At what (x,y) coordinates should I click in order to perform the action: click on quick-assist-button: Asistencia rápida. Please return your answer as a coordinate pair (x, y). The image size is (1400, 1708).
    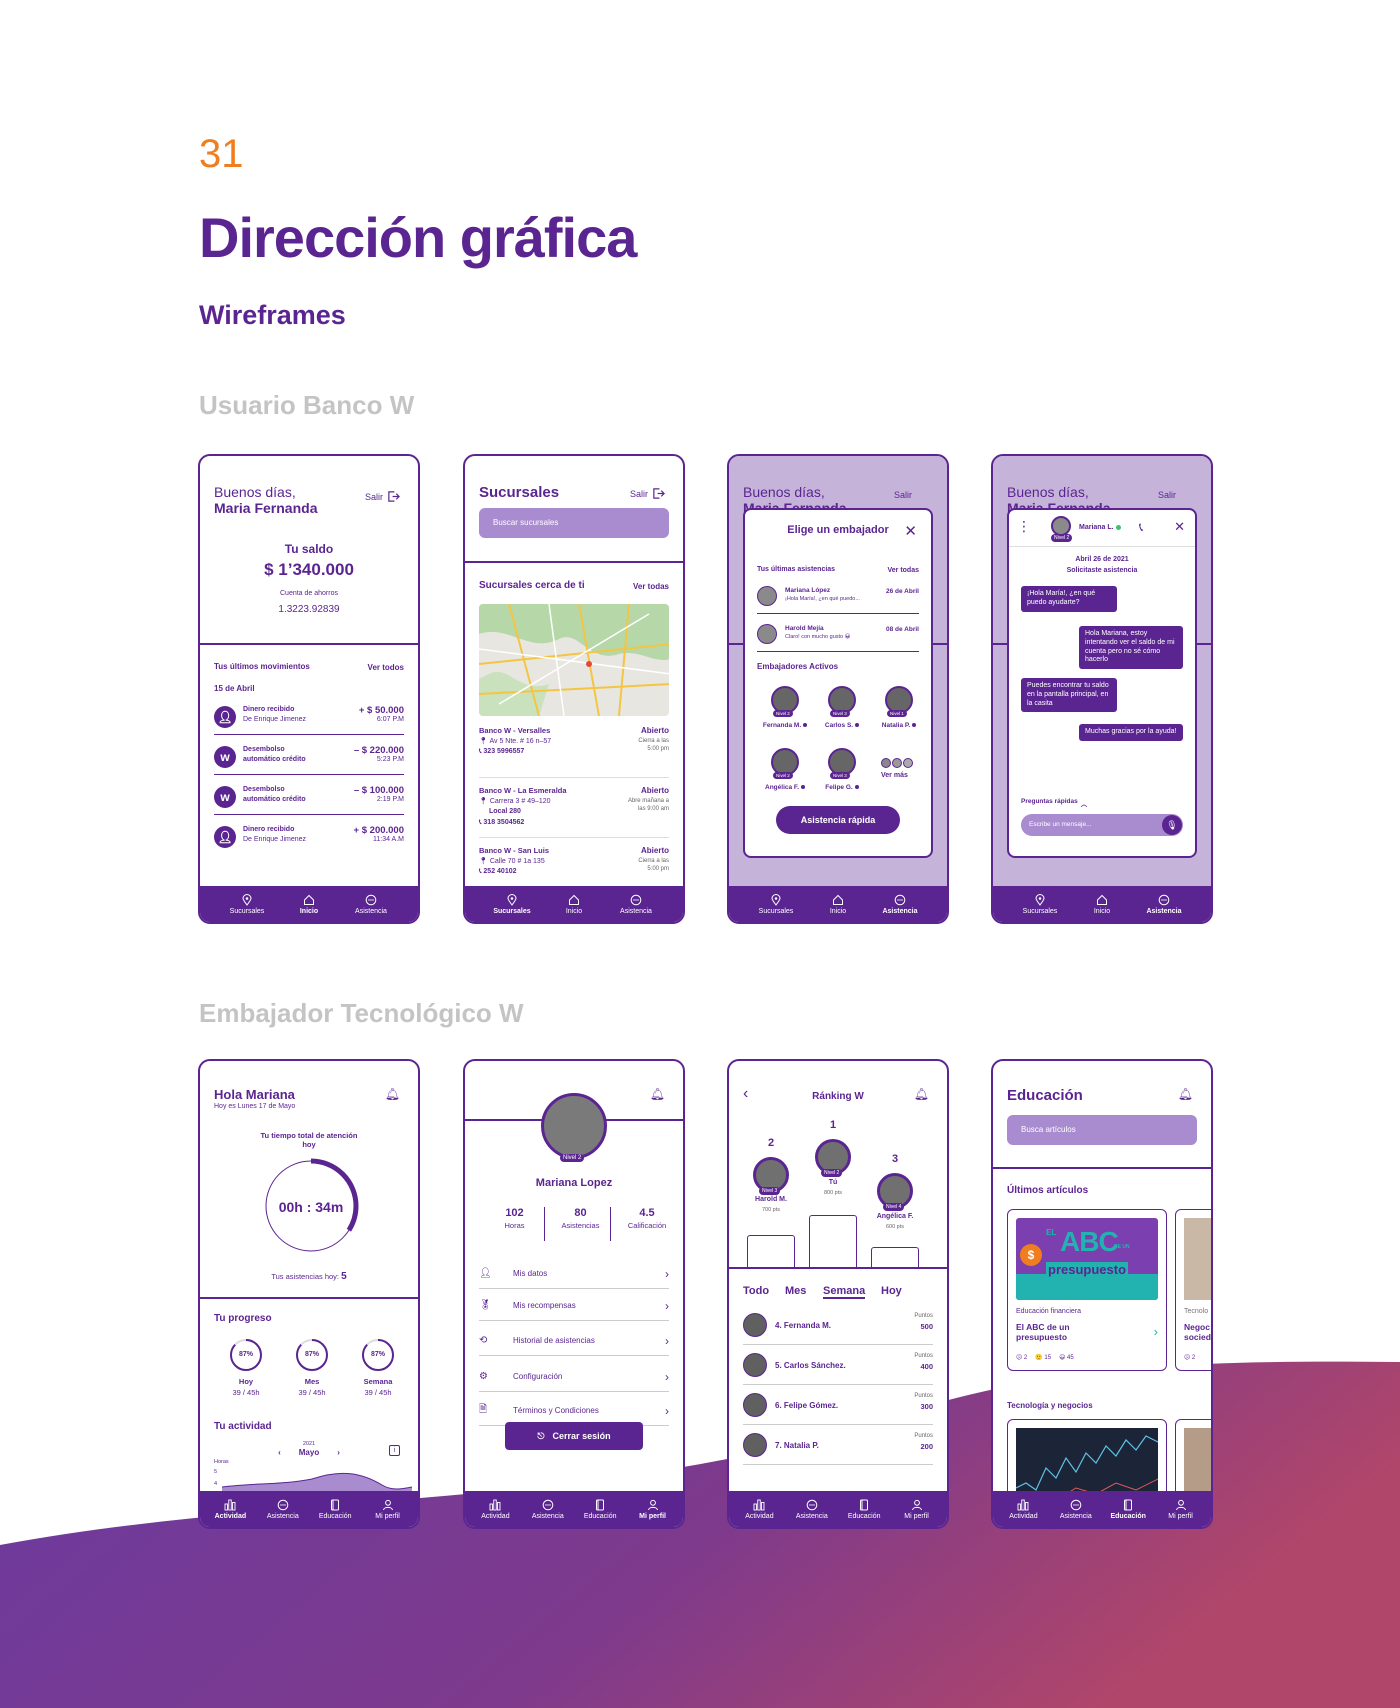
    Looking at the image, I should click on (838, 820).